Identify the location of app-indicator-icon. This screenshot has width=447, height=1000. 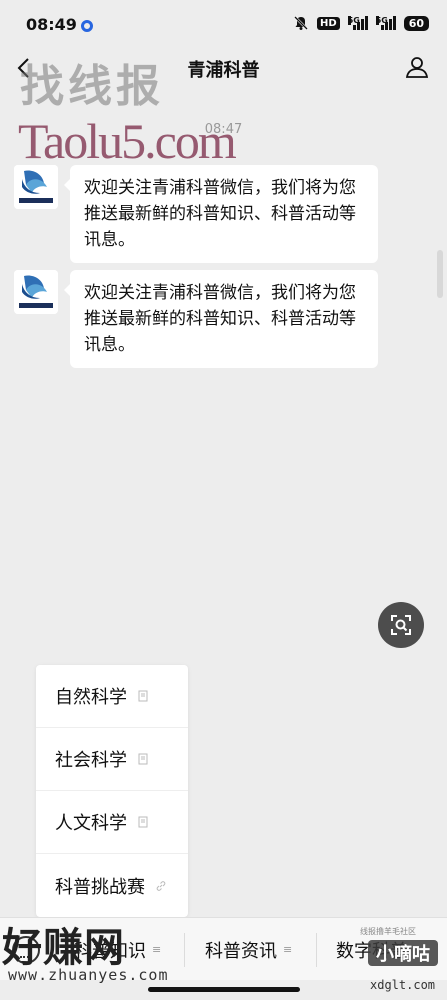
(87, 26).